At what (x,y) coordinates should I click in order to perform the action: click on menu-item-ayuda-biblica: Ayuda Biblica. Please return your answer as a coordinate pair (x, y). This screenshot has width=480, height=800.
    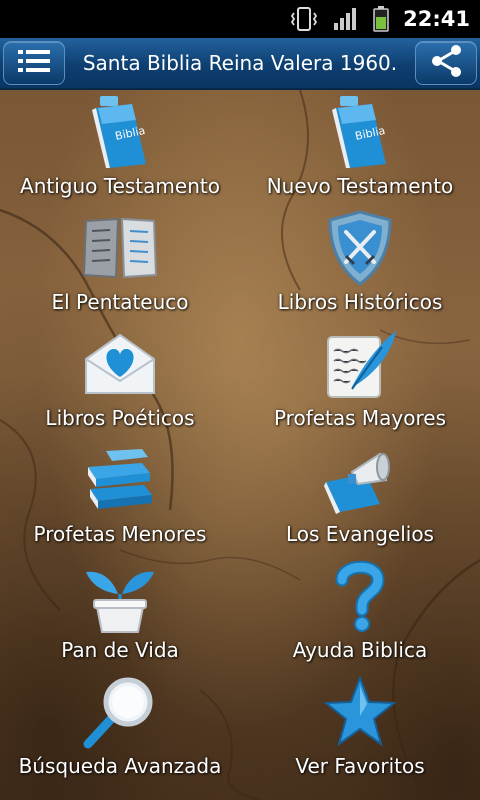
    Looking at the image, I should click on (360, 614).